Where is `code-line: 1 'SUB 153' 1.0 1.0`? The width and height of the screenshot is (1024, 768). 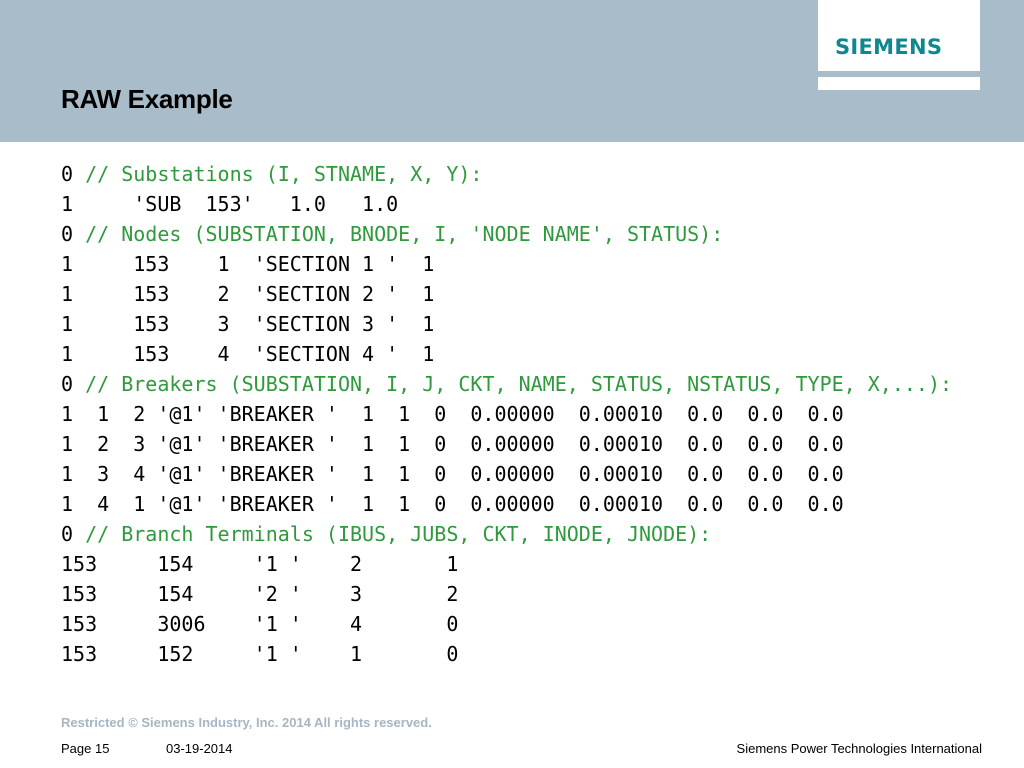 code-line: 1 'SUB 153' 1.0 1.0 is located at coordinates (506, 204).